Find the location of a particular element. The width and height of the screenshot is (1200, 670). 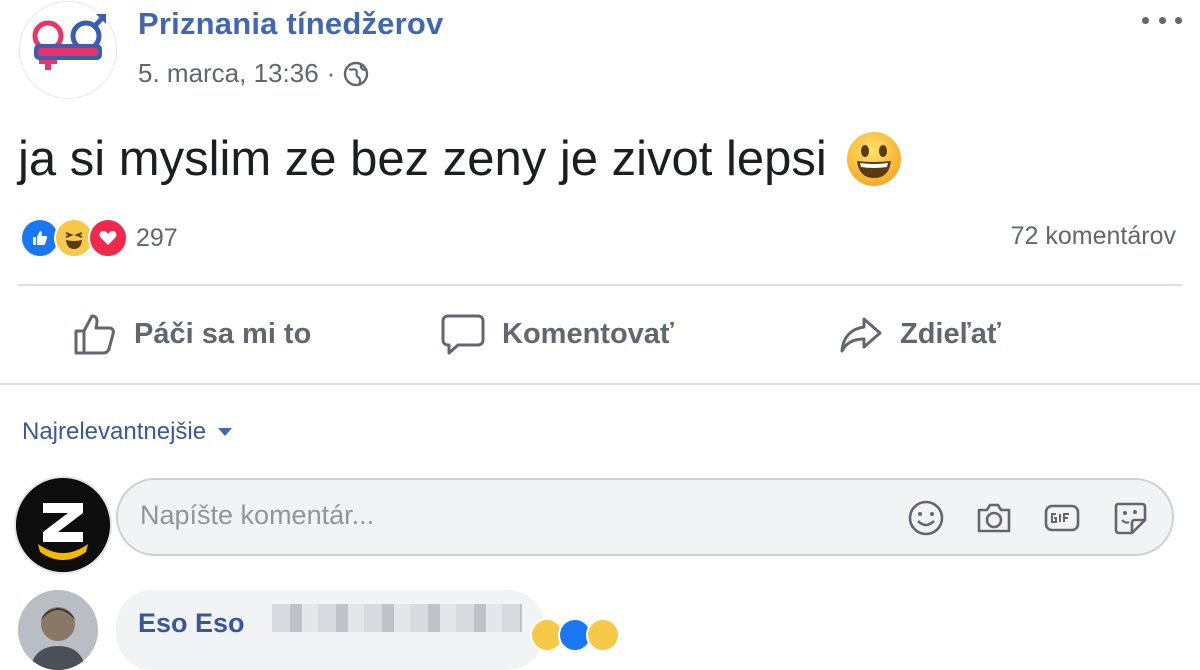

post-timestamp: 5. marca, 13:36 is located at coordinates (228, 73).